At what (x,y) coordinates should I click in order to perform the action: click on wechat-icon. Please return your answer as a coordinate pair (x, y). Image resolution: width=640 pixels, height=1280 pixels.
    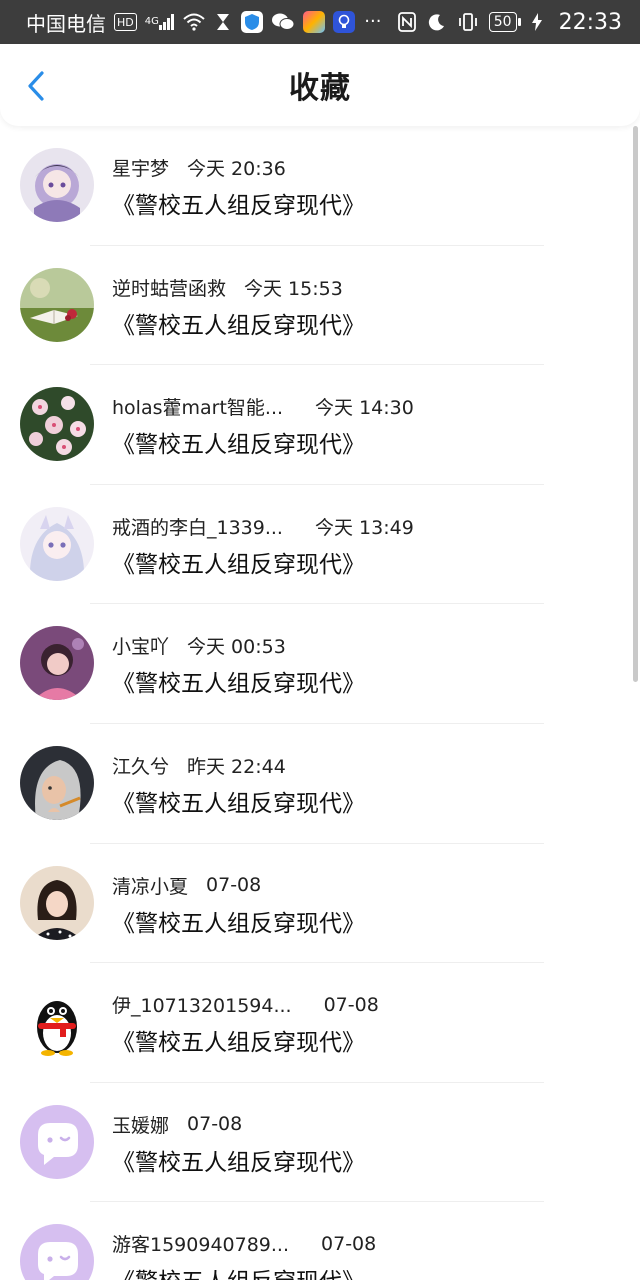
    Looking at the image, I should click on (283, 22).